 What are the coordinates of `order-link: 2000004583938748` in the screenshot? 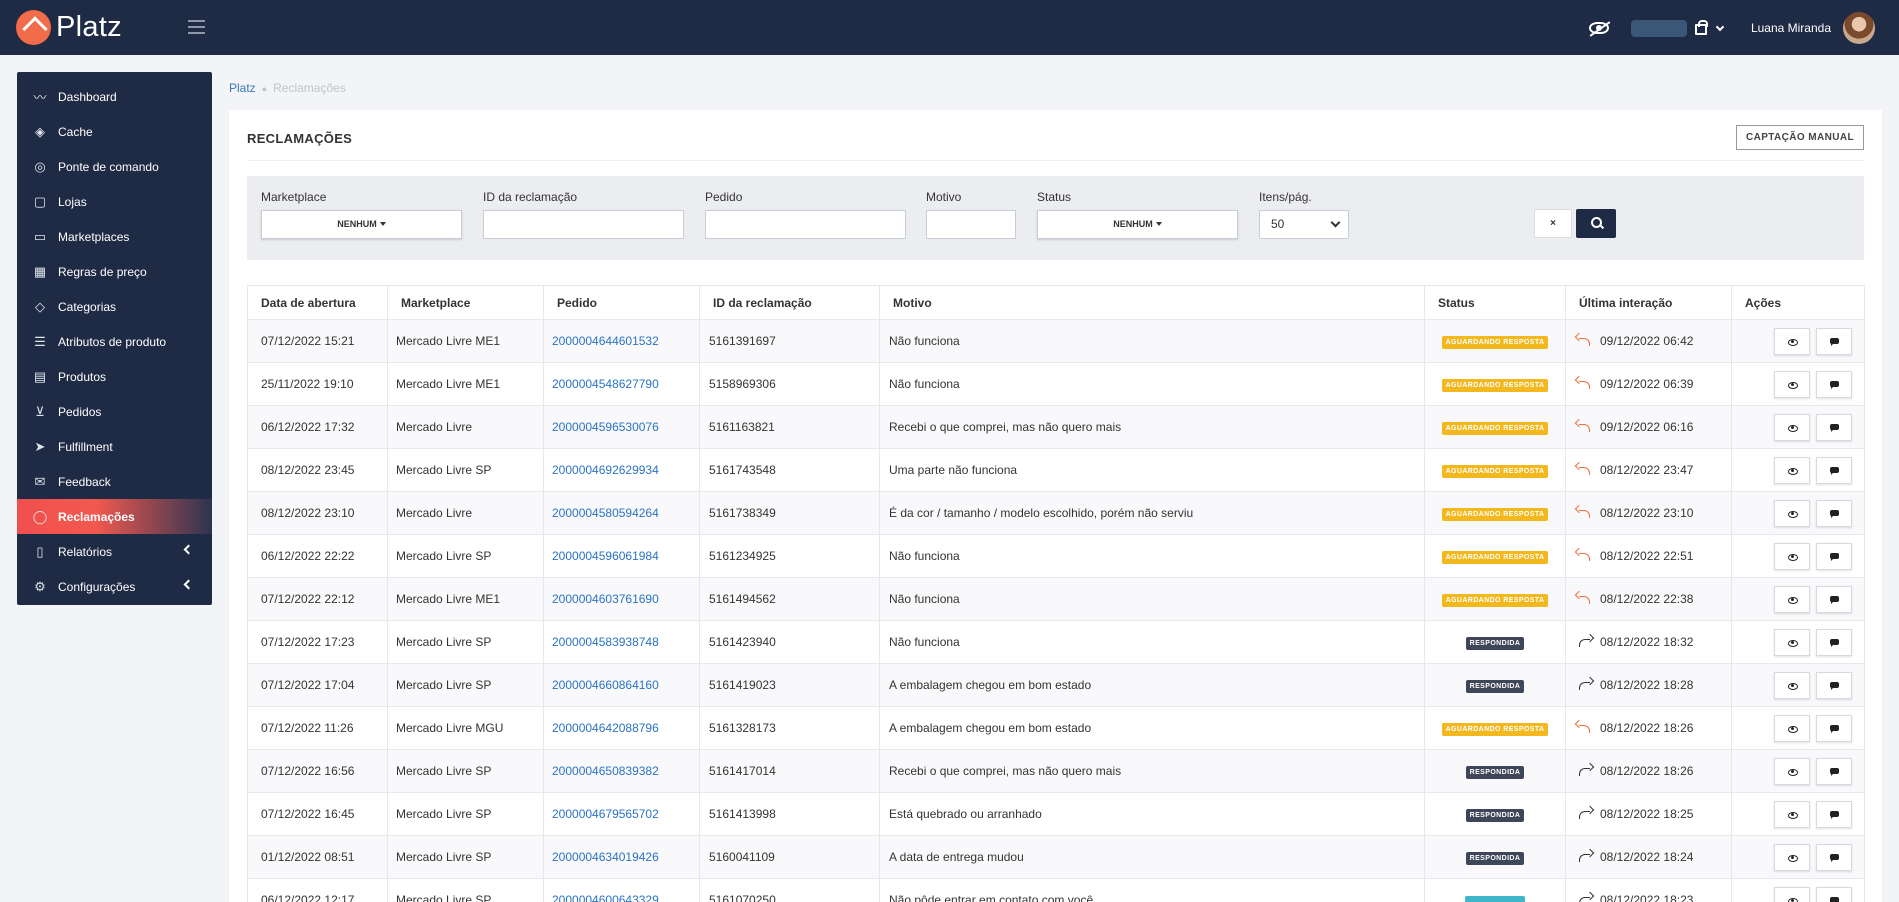 It's located at (621, 642).